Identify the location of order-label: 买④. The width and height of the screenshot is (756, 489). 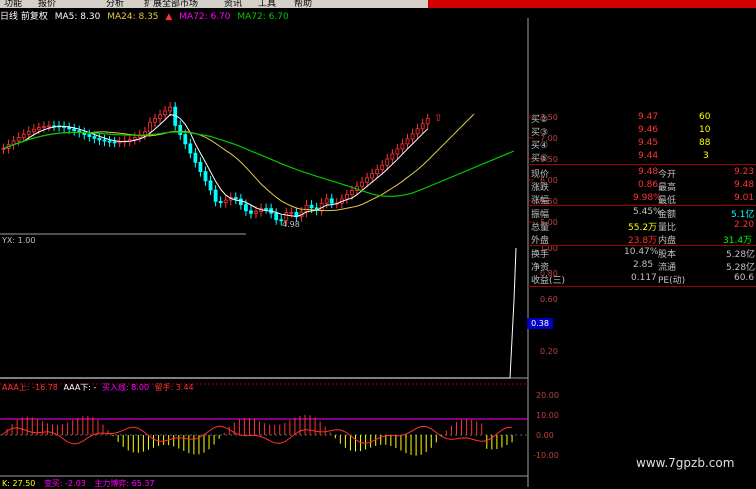
(540, 146).